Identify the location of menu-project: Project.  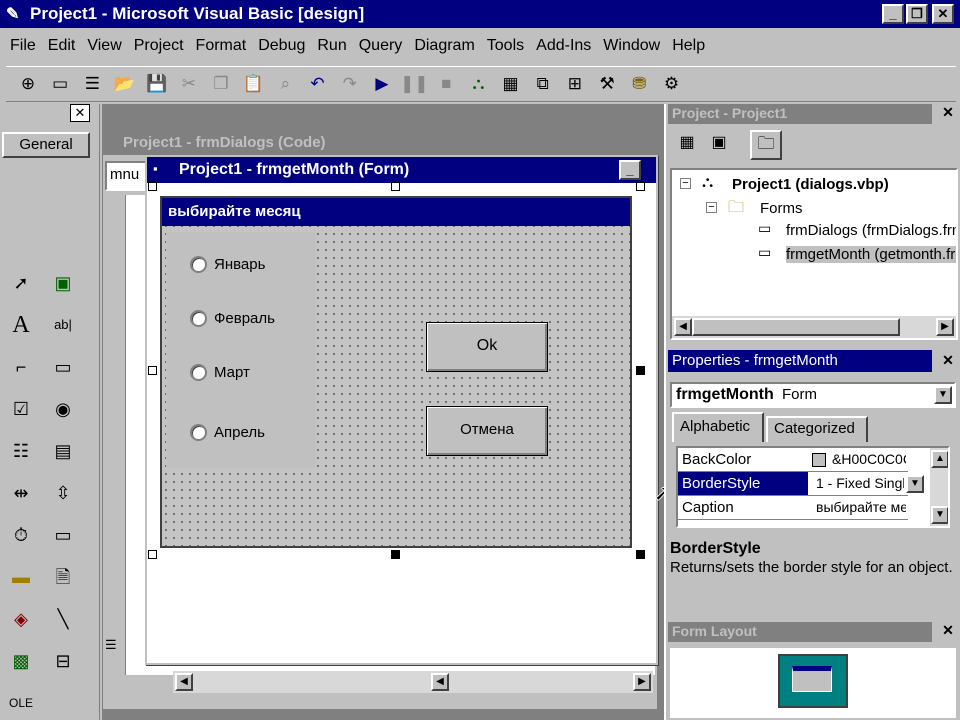
(159, 46).